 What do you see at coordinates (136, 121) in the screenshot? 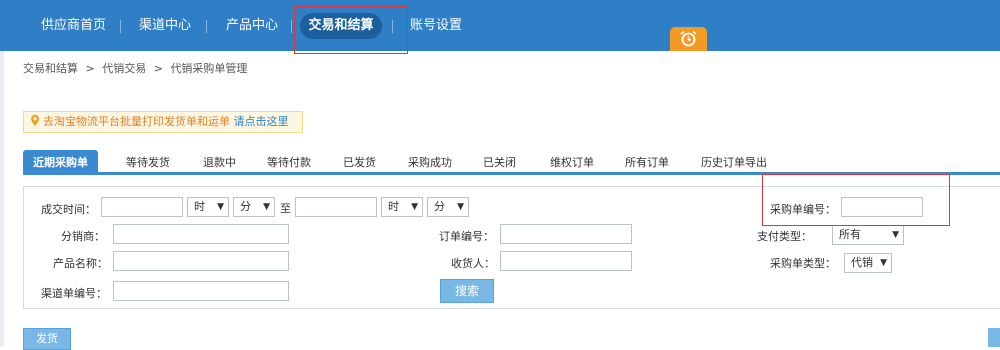
I see `notice-text: 去淘宝物流平台批量打印发货单和运单` at bounding box center [136, 121].